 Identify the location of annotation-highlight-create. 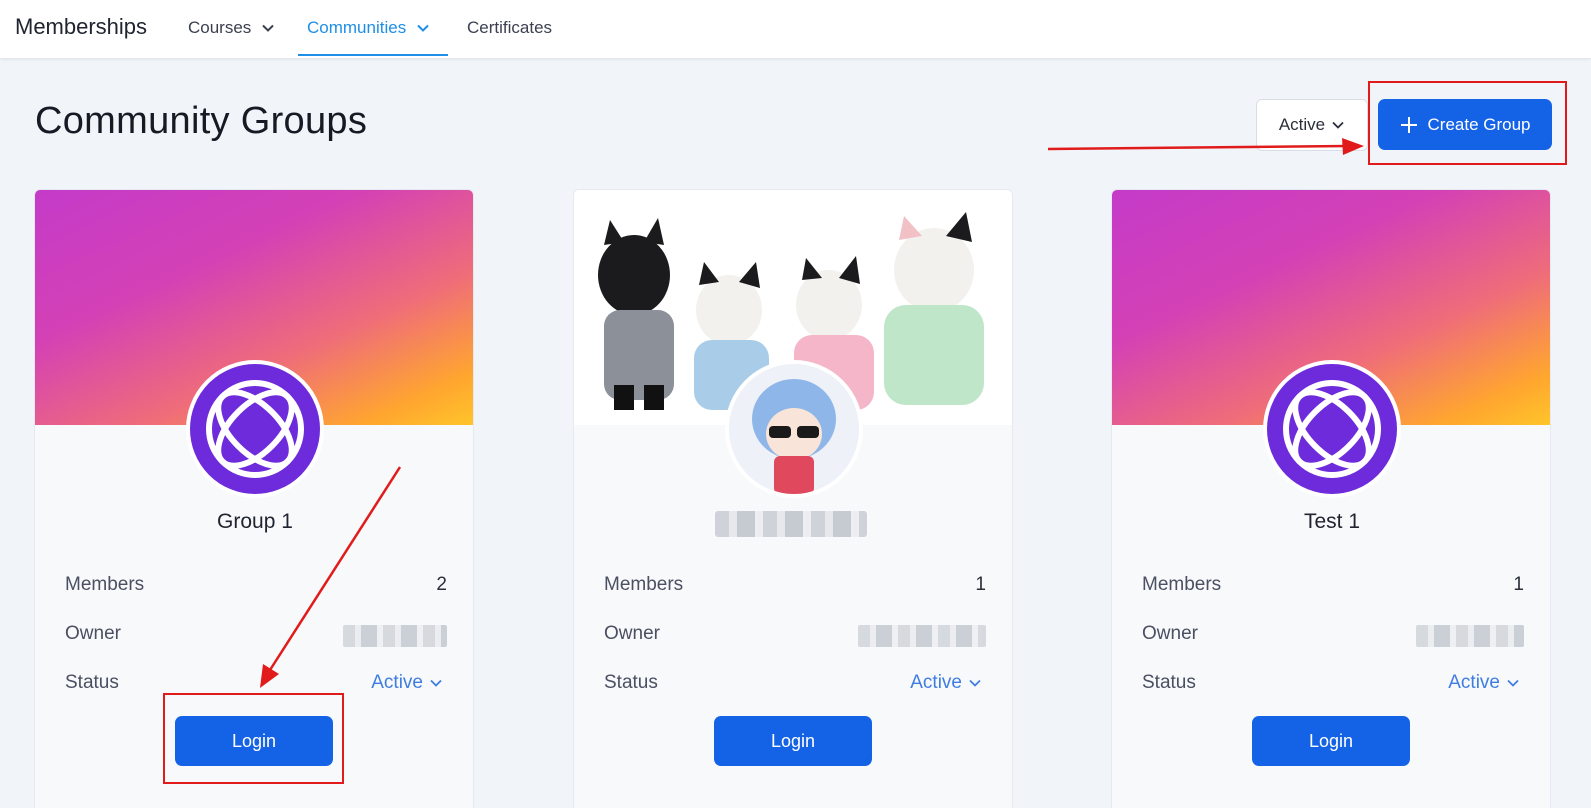
(1467, 123).